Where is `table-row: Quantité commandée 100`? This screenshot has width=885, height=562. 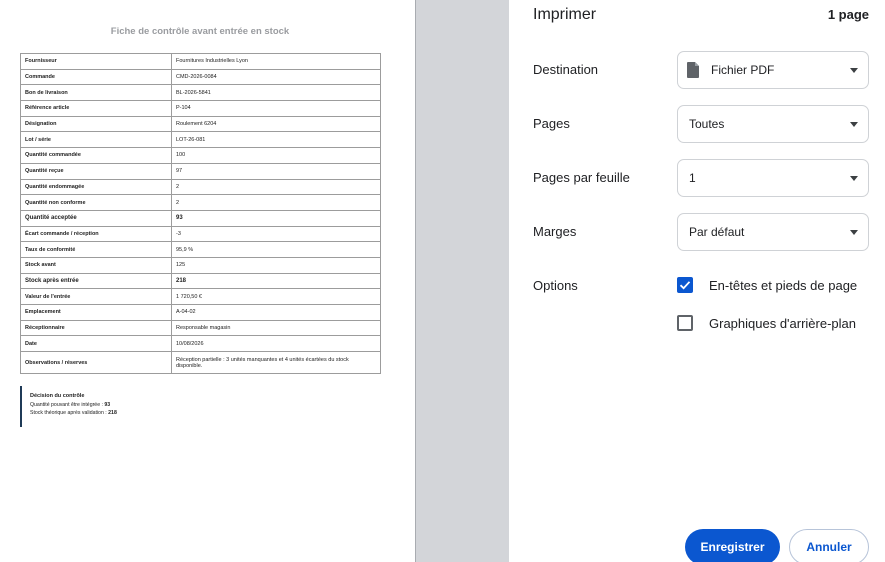 table-row: Quantité commandée 100 is located at coordinates (200, 155).